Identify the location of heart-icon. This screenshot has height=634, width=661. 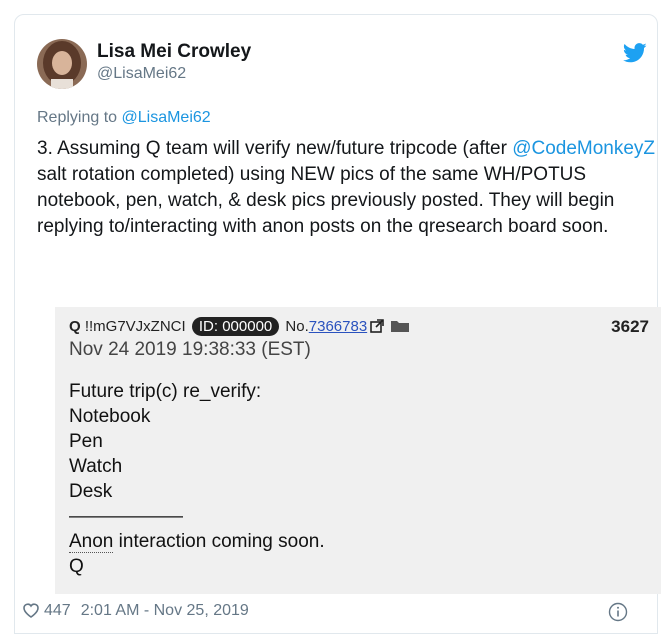
(31, 612).